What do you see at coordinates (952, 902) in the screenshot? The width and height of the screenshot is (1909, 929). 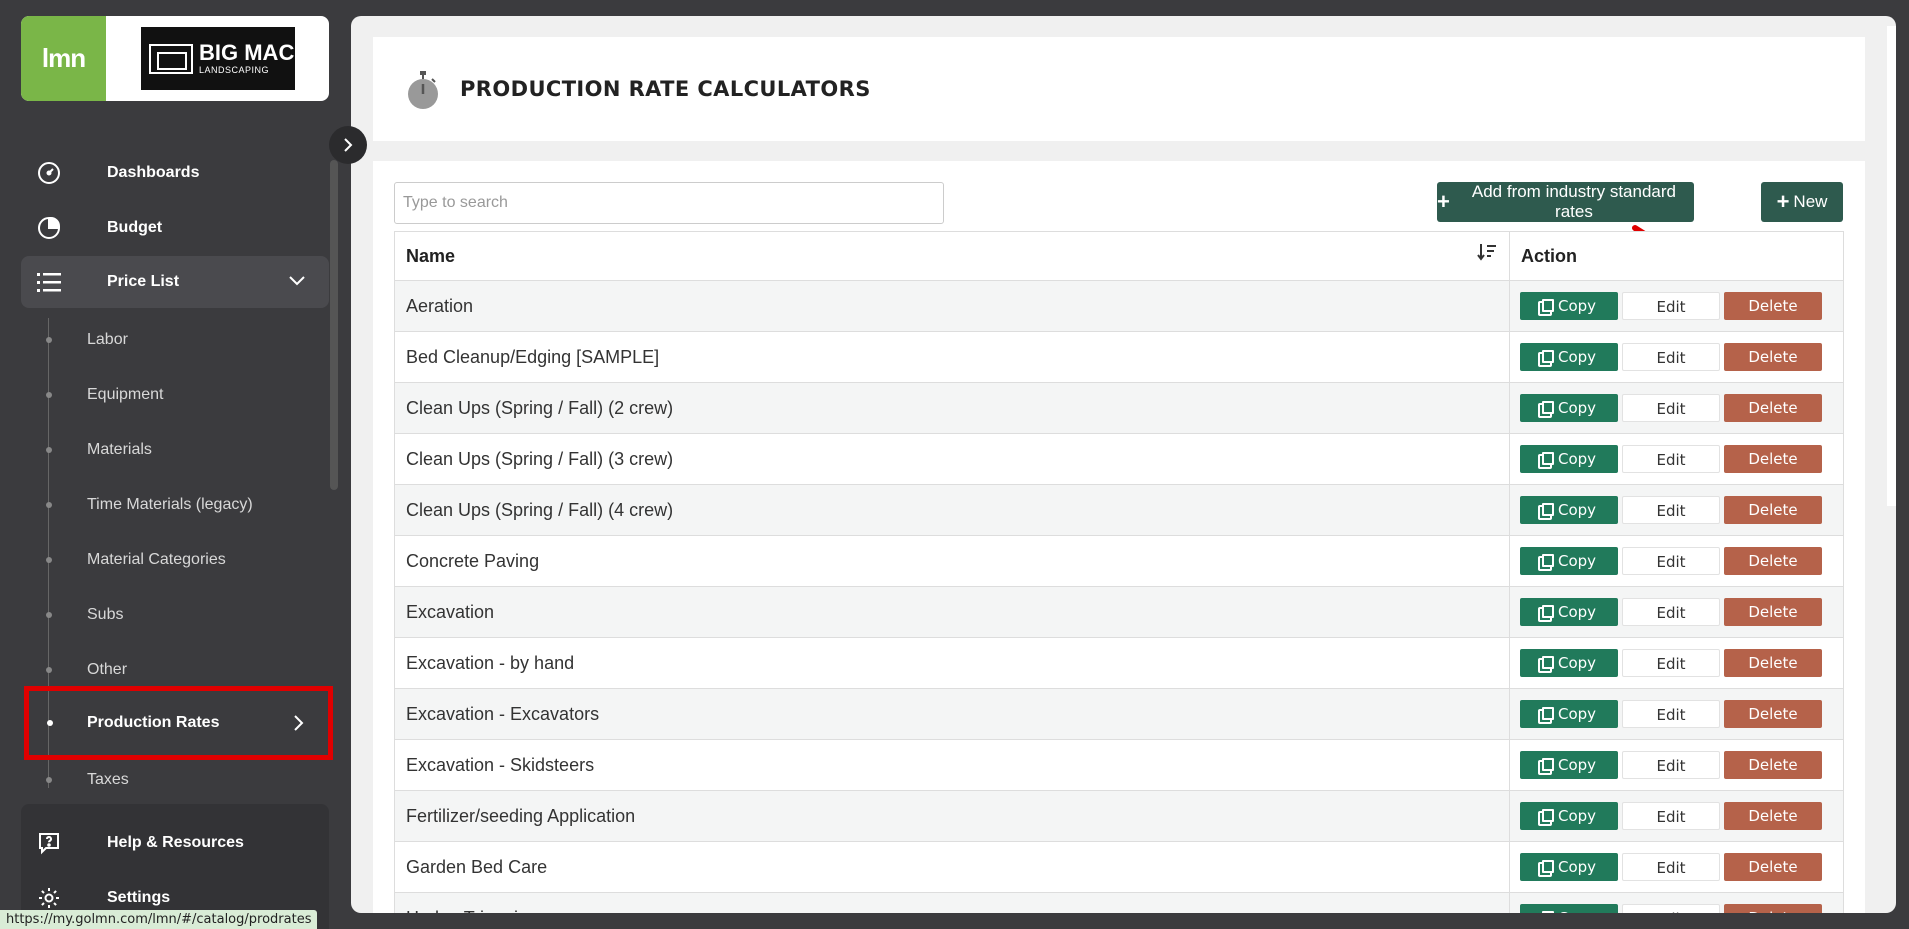 I see `row-name: Hedge Trimming` at bounding box center [952, 902].